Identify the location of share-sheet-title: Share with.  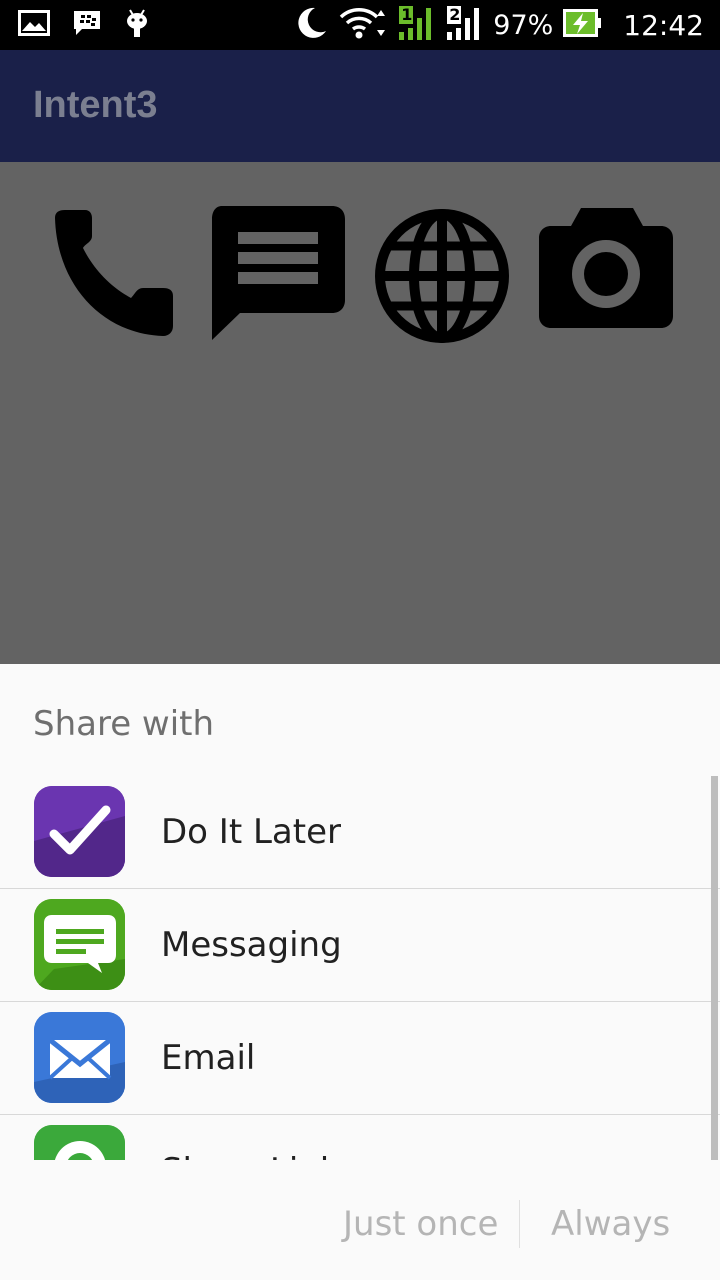
(124, 724).